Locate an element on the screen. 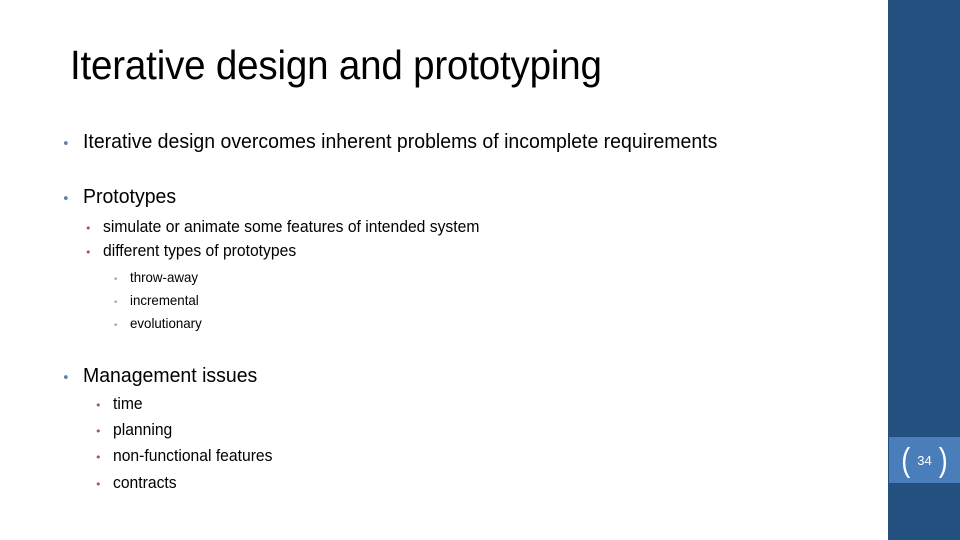 This screenshot has height=540, width=960. list-item-label: Management issues is located at coordinates (170, 375).